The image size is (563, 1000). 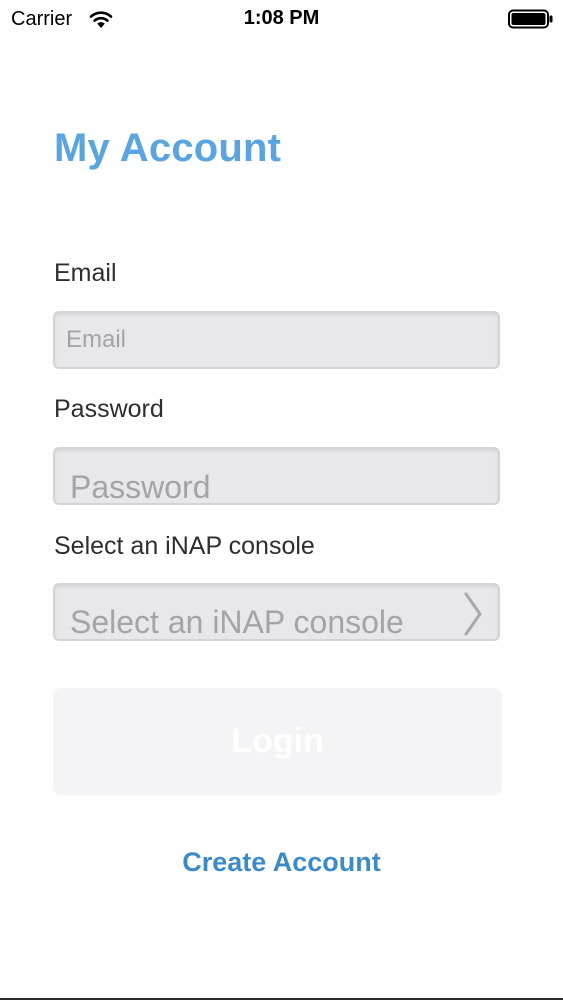 I want to click on page-title: My Account, so click(x=168, y=148).